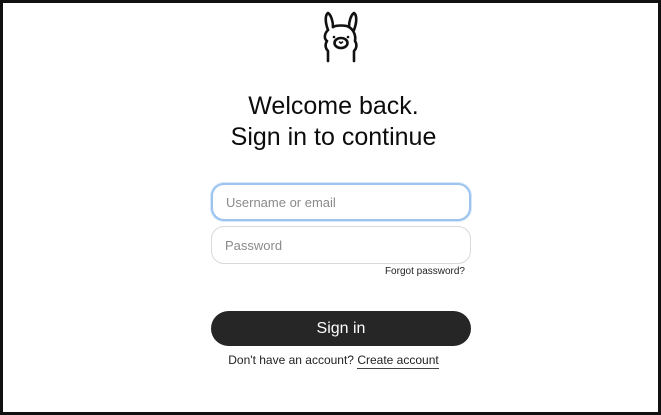 Image resolution: width=661 pixels, height=415 pixels. I want to click on title-line-sign-in: Sign in to continue, so click(333, 137).